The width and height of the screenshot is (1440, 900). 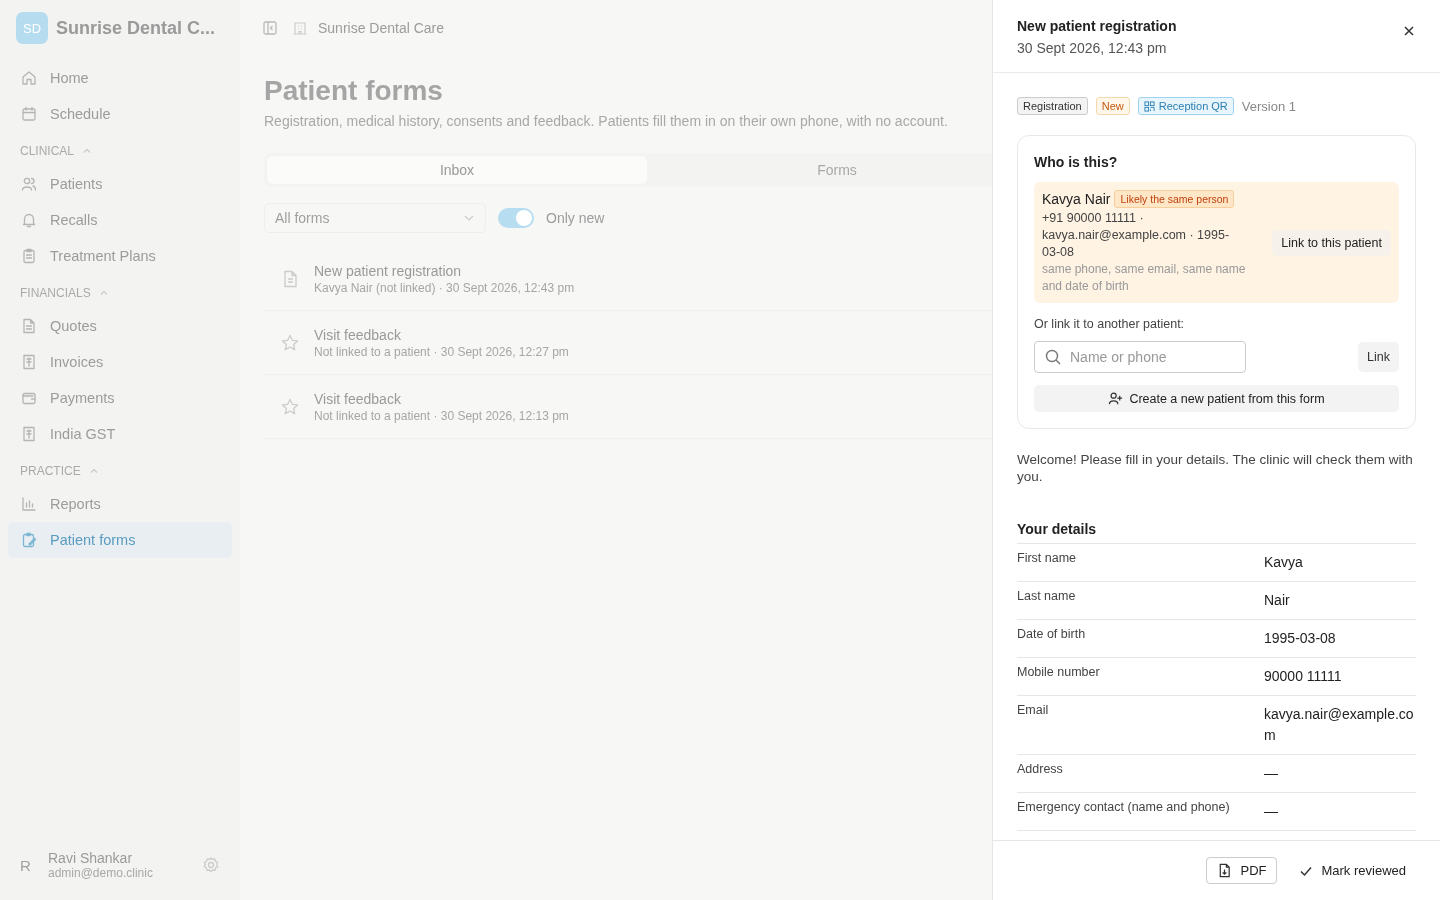 I want to click on tab: Forms, so click(x=819, y=170).